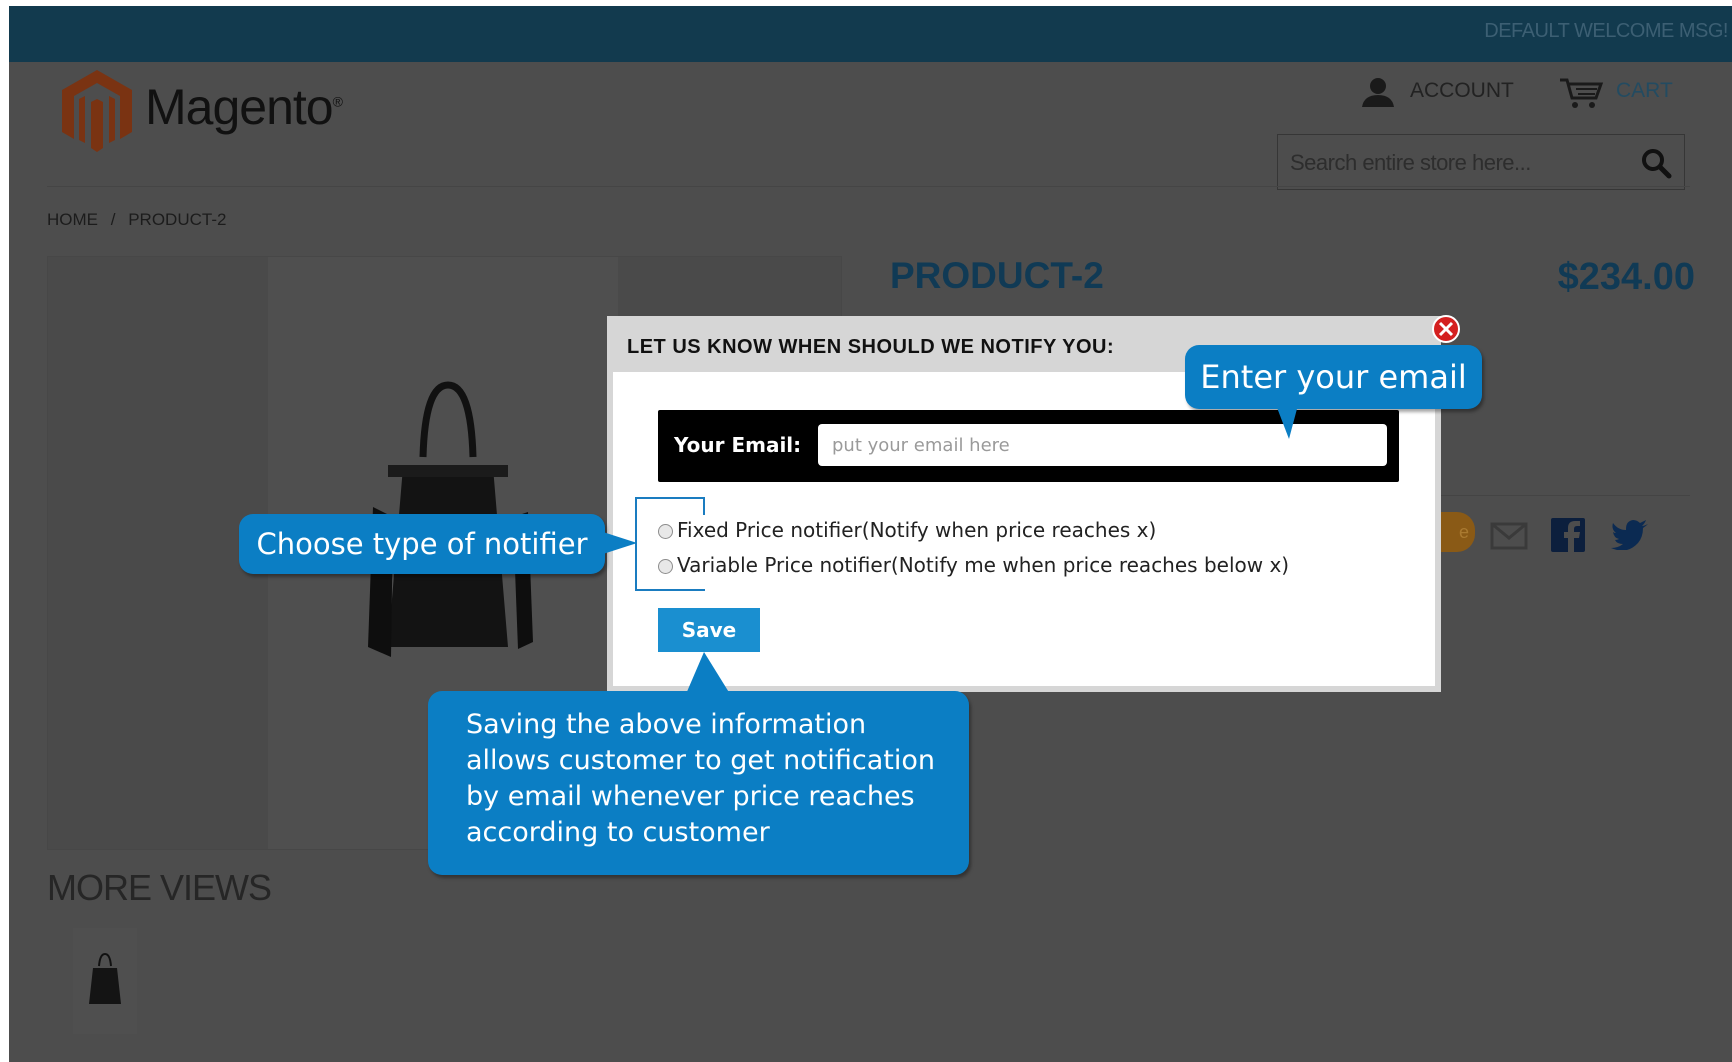 Image resolution: width=1732 pixels, height=1062 pixels. What do you see at coordinates (1644, 90) in the screenshot?
I see `cart-label: CART` at bounding box center [1644, 90].